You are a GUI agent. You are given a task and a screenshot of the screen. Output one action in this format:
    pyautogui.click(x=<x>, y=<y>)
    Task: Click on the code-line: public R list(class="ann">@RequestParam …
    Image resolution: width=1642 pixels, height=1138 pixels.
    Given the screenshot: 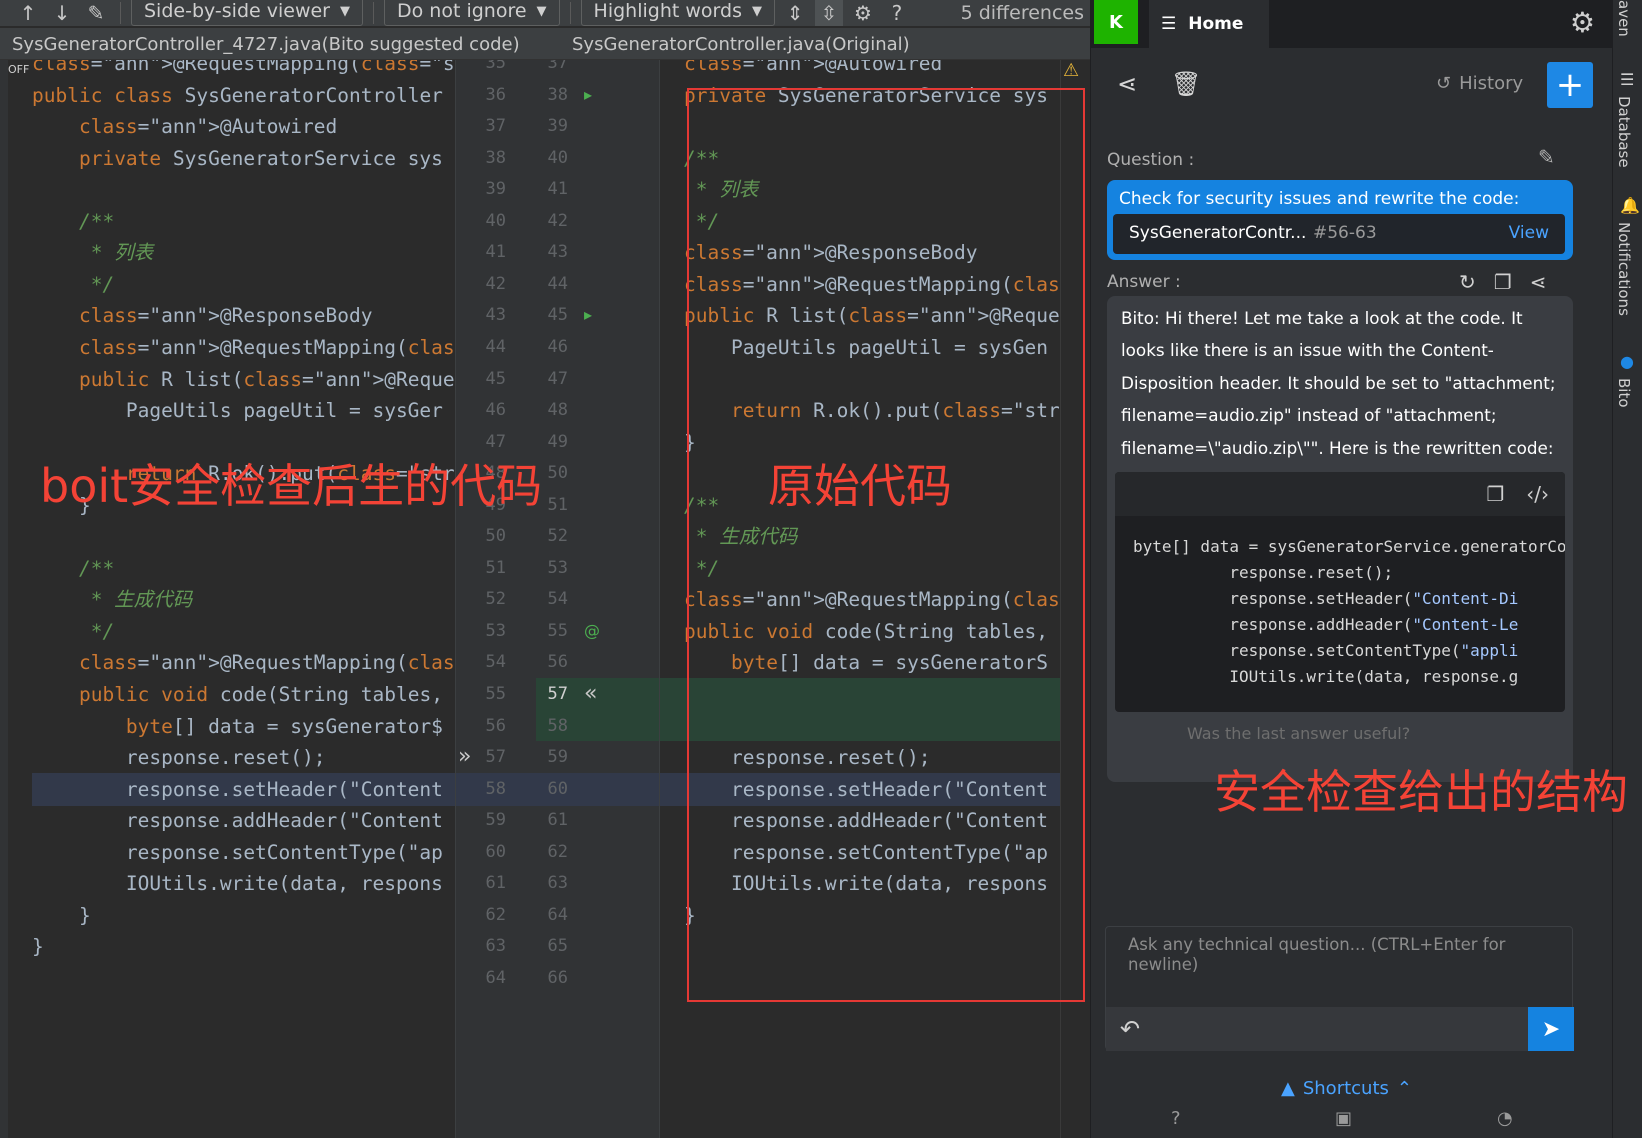 What is the action you would take?
    pyautogui.click(x=243, y=379)
    